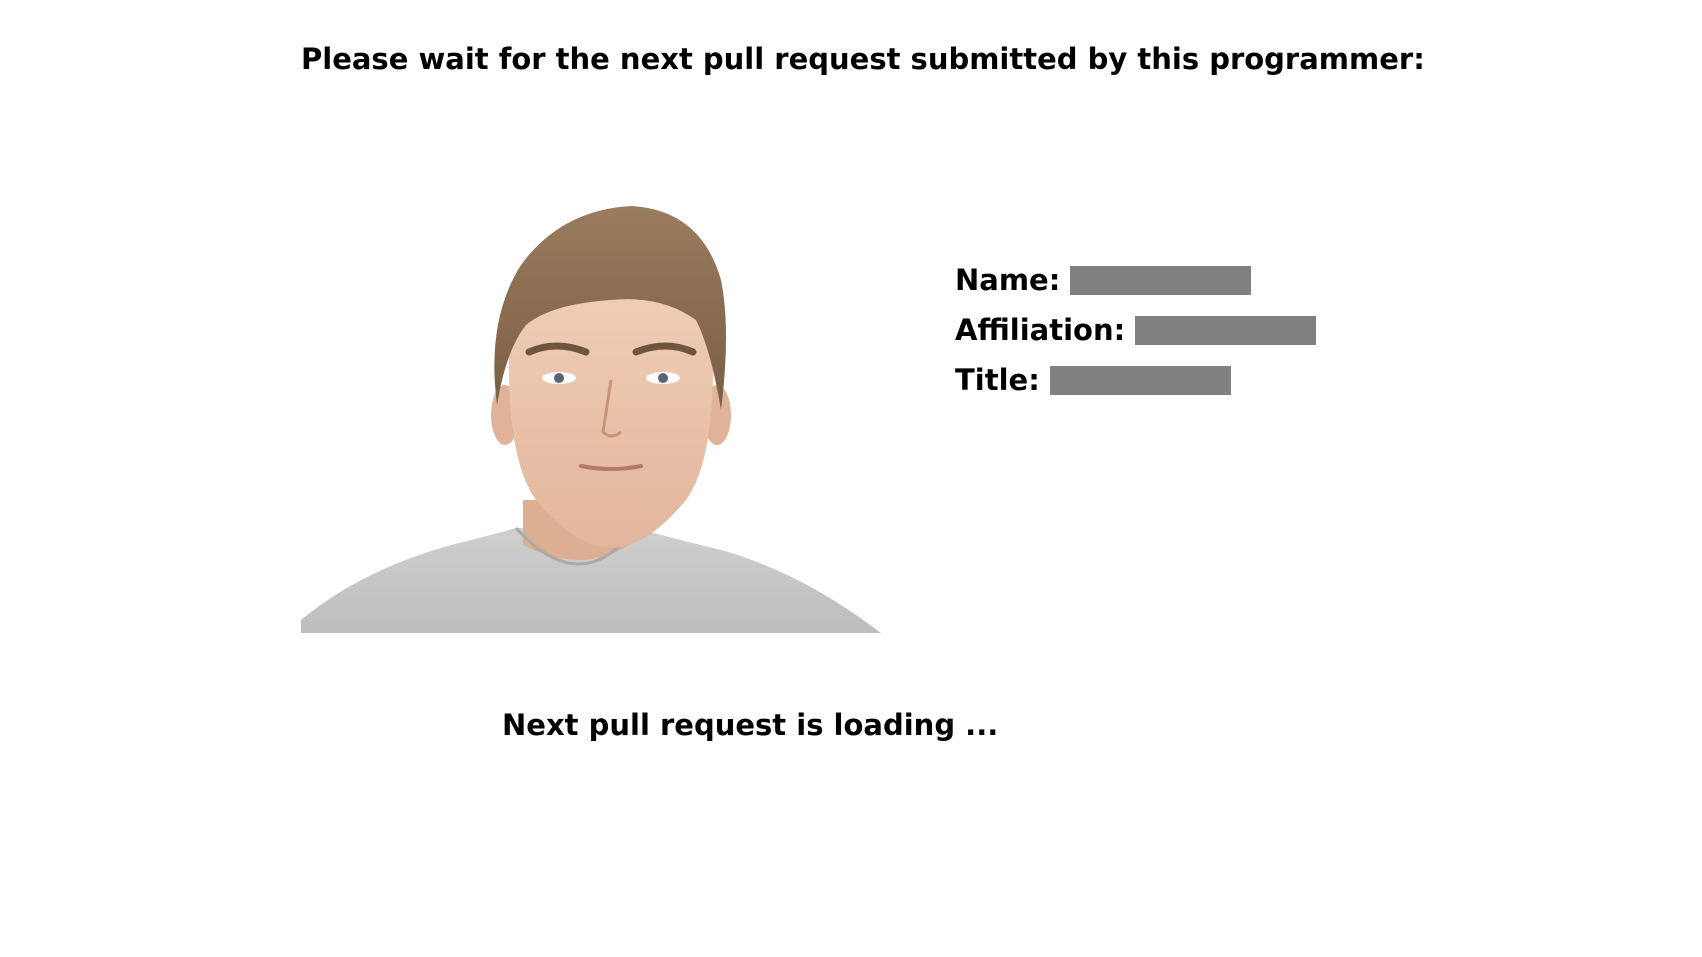  Describe the element at coordinates (1161, 280) in the screenshot. I see `name-redacted-bar` at that location.